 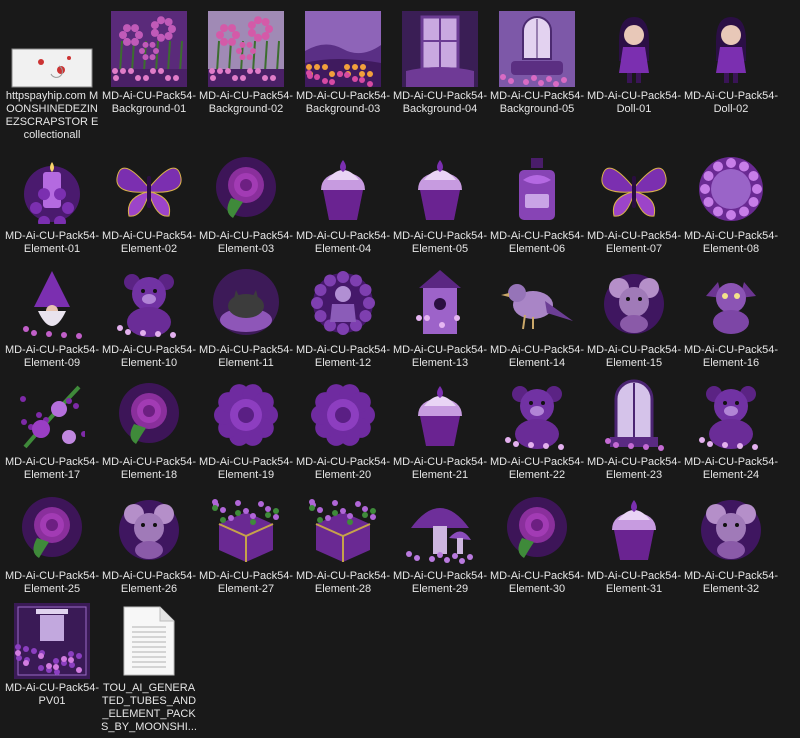 I want to click on file-item: MD-Ai-CU-Pack54-Element-02, so click(x=149, y=204).